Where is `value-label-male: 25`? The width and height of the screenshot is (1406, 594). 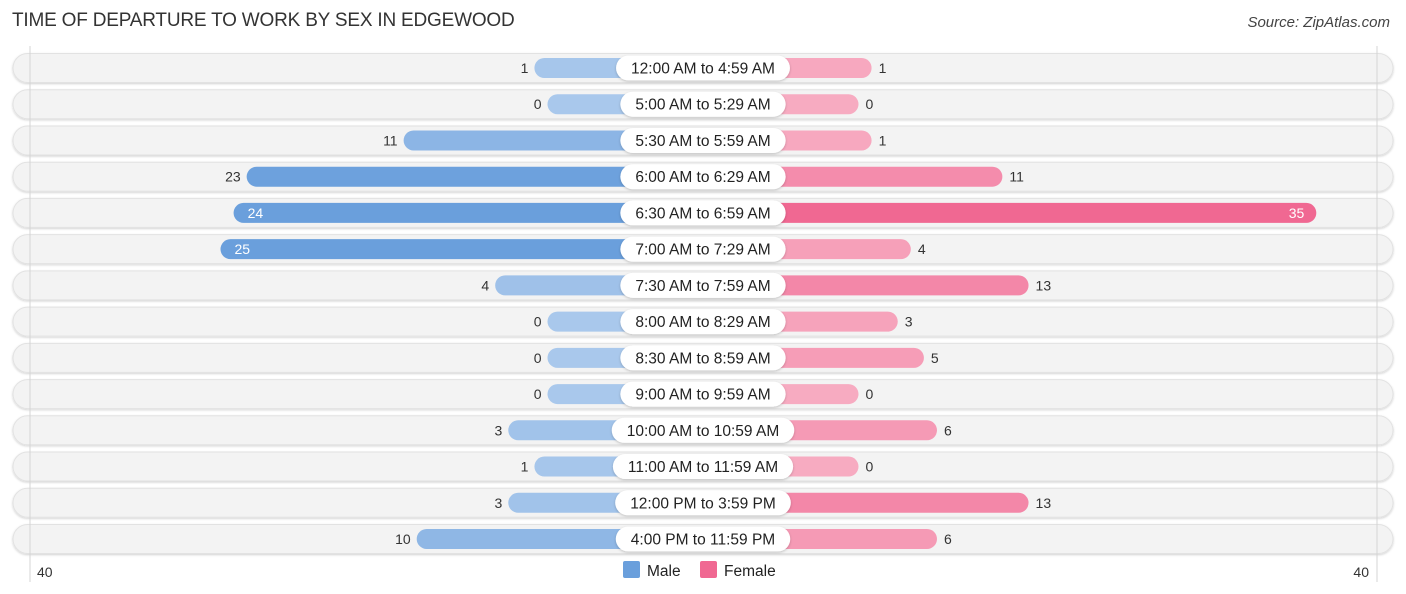 value-label-male: 25 is located at coordinates (243, 249).